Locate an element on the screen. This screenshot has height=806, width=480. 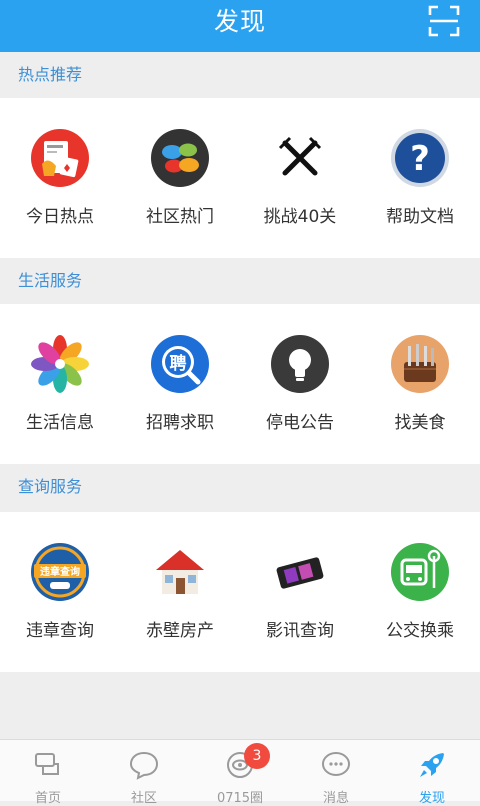
svg-text: 违章查询 is located at coordinates (60, 571).